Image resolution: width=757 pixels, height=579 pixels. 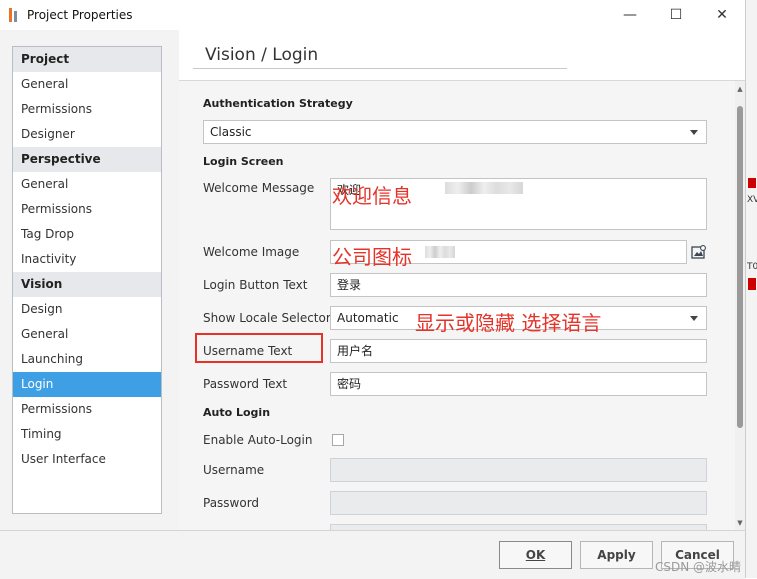 I want to click on login-button-text-label: Login Button Text, so click(x=255, y=285).